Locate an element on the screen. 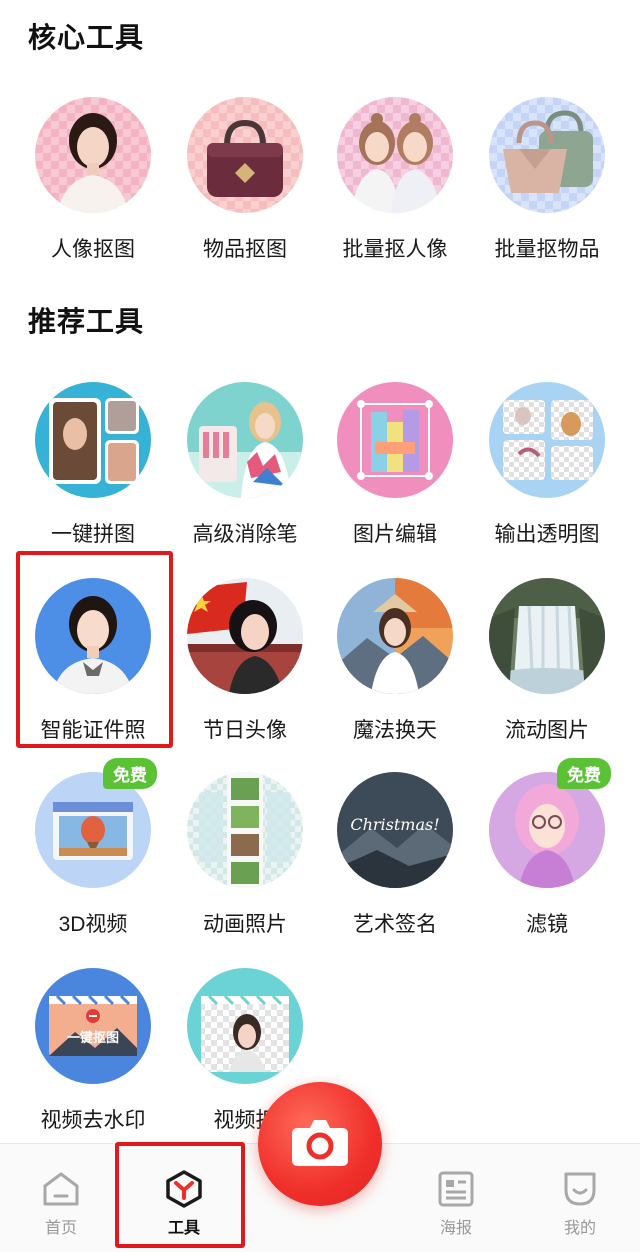 The image size is (640, 1252). art-signature-icon: Christmas! is located at coordinates (395, 830).